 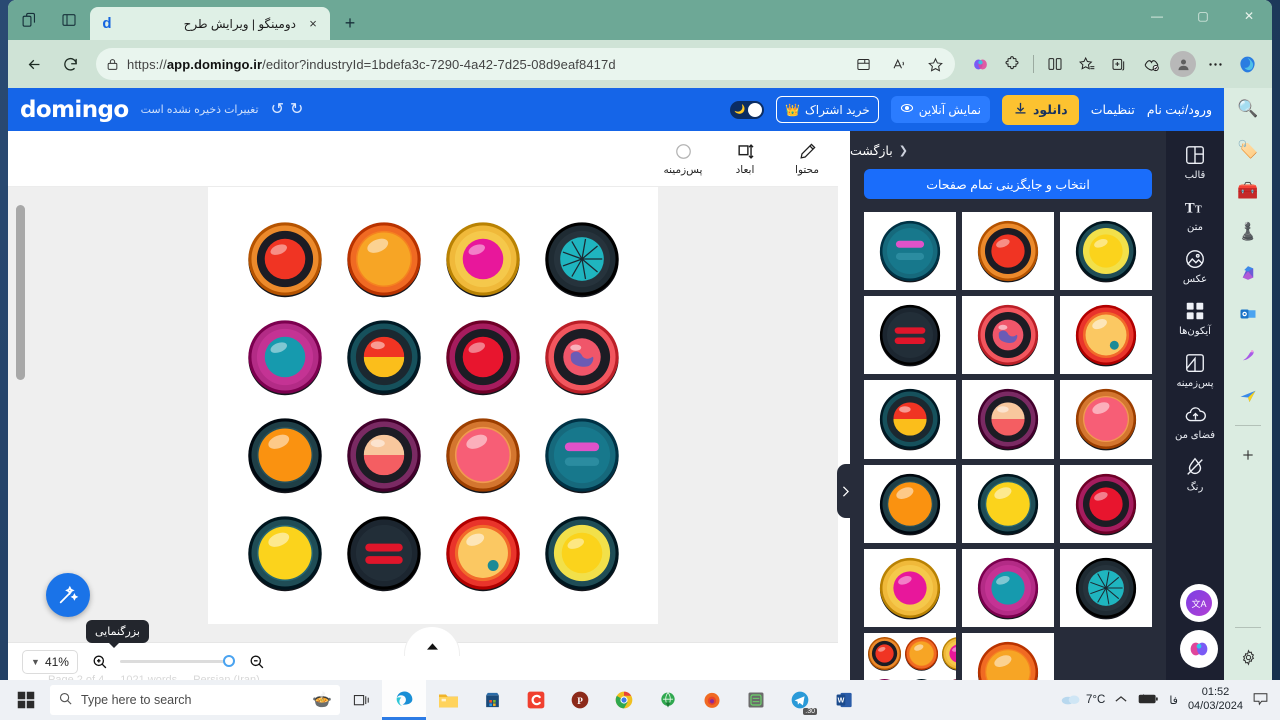 What do you see at coordinates (827, 109) in the screenshot?
I see `subscribe-button: خرید اشتراک 👑` at bounding box center [827, 109].